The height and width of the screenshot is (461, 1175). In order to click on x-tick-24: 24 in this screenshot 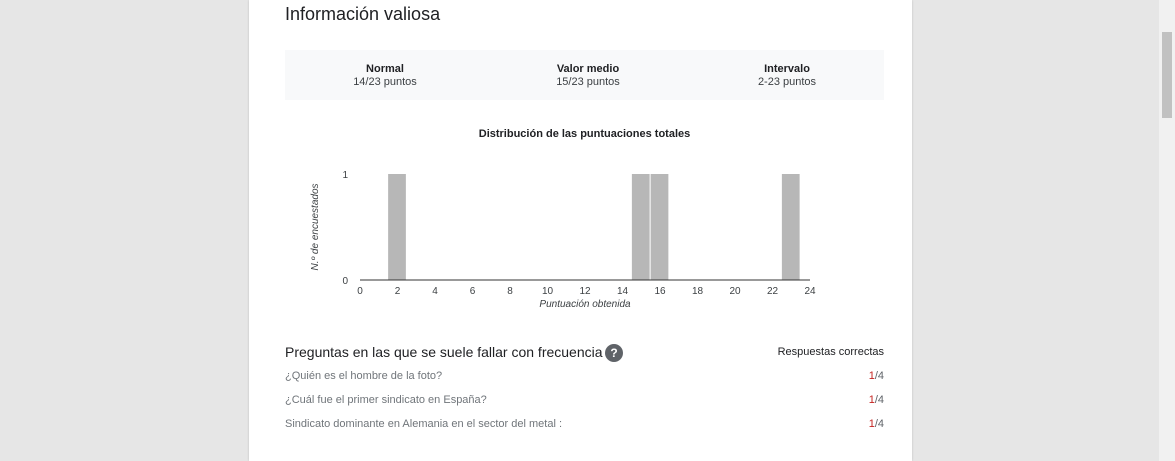, I will do `click(810, 291)`.